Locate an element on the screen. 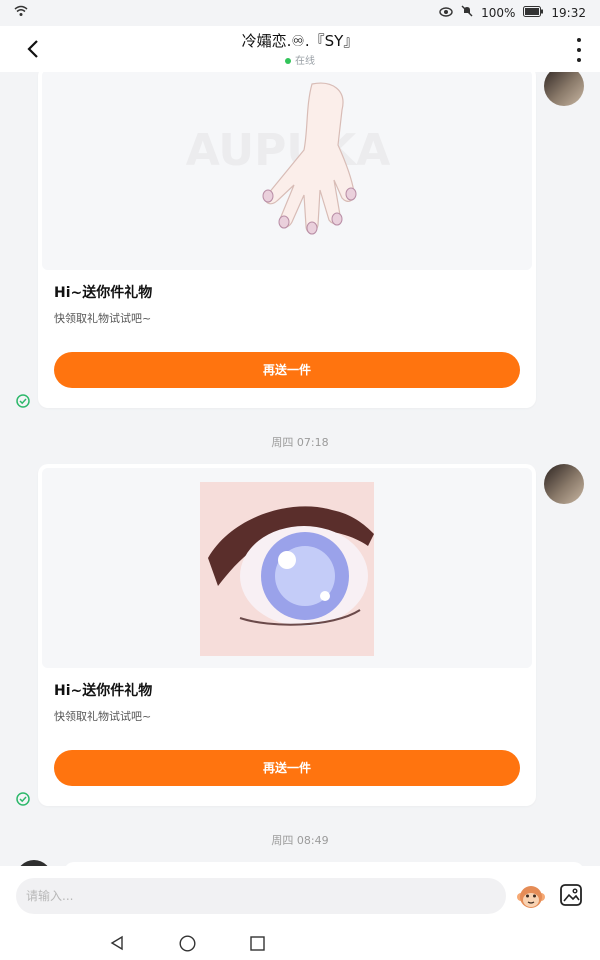 The width and height of the screenshot is (600, 960). online-dot-icon is located at coordinates (288, 61).